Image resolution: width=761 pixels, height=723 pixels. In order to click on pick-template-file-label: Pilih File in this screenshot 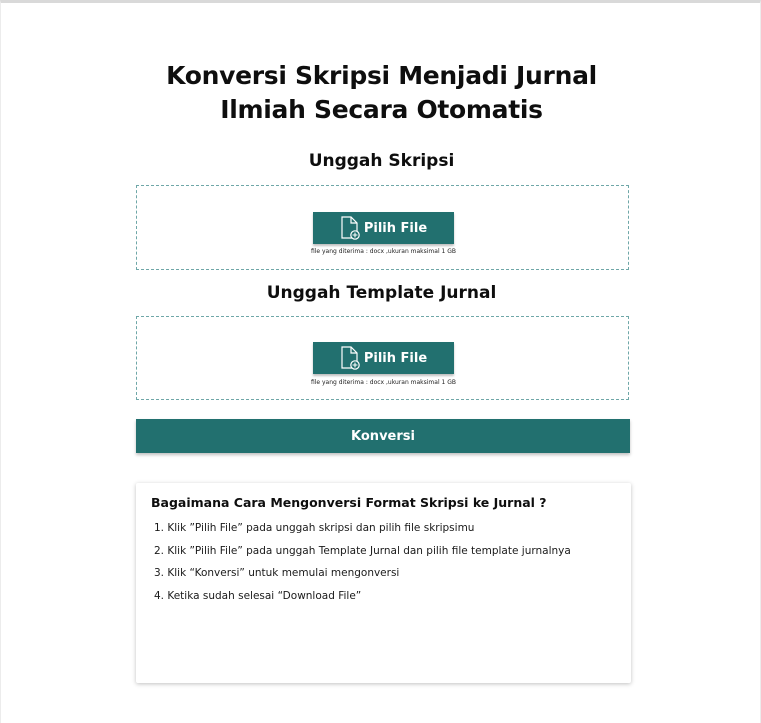, I will do `click(395, 358)`.